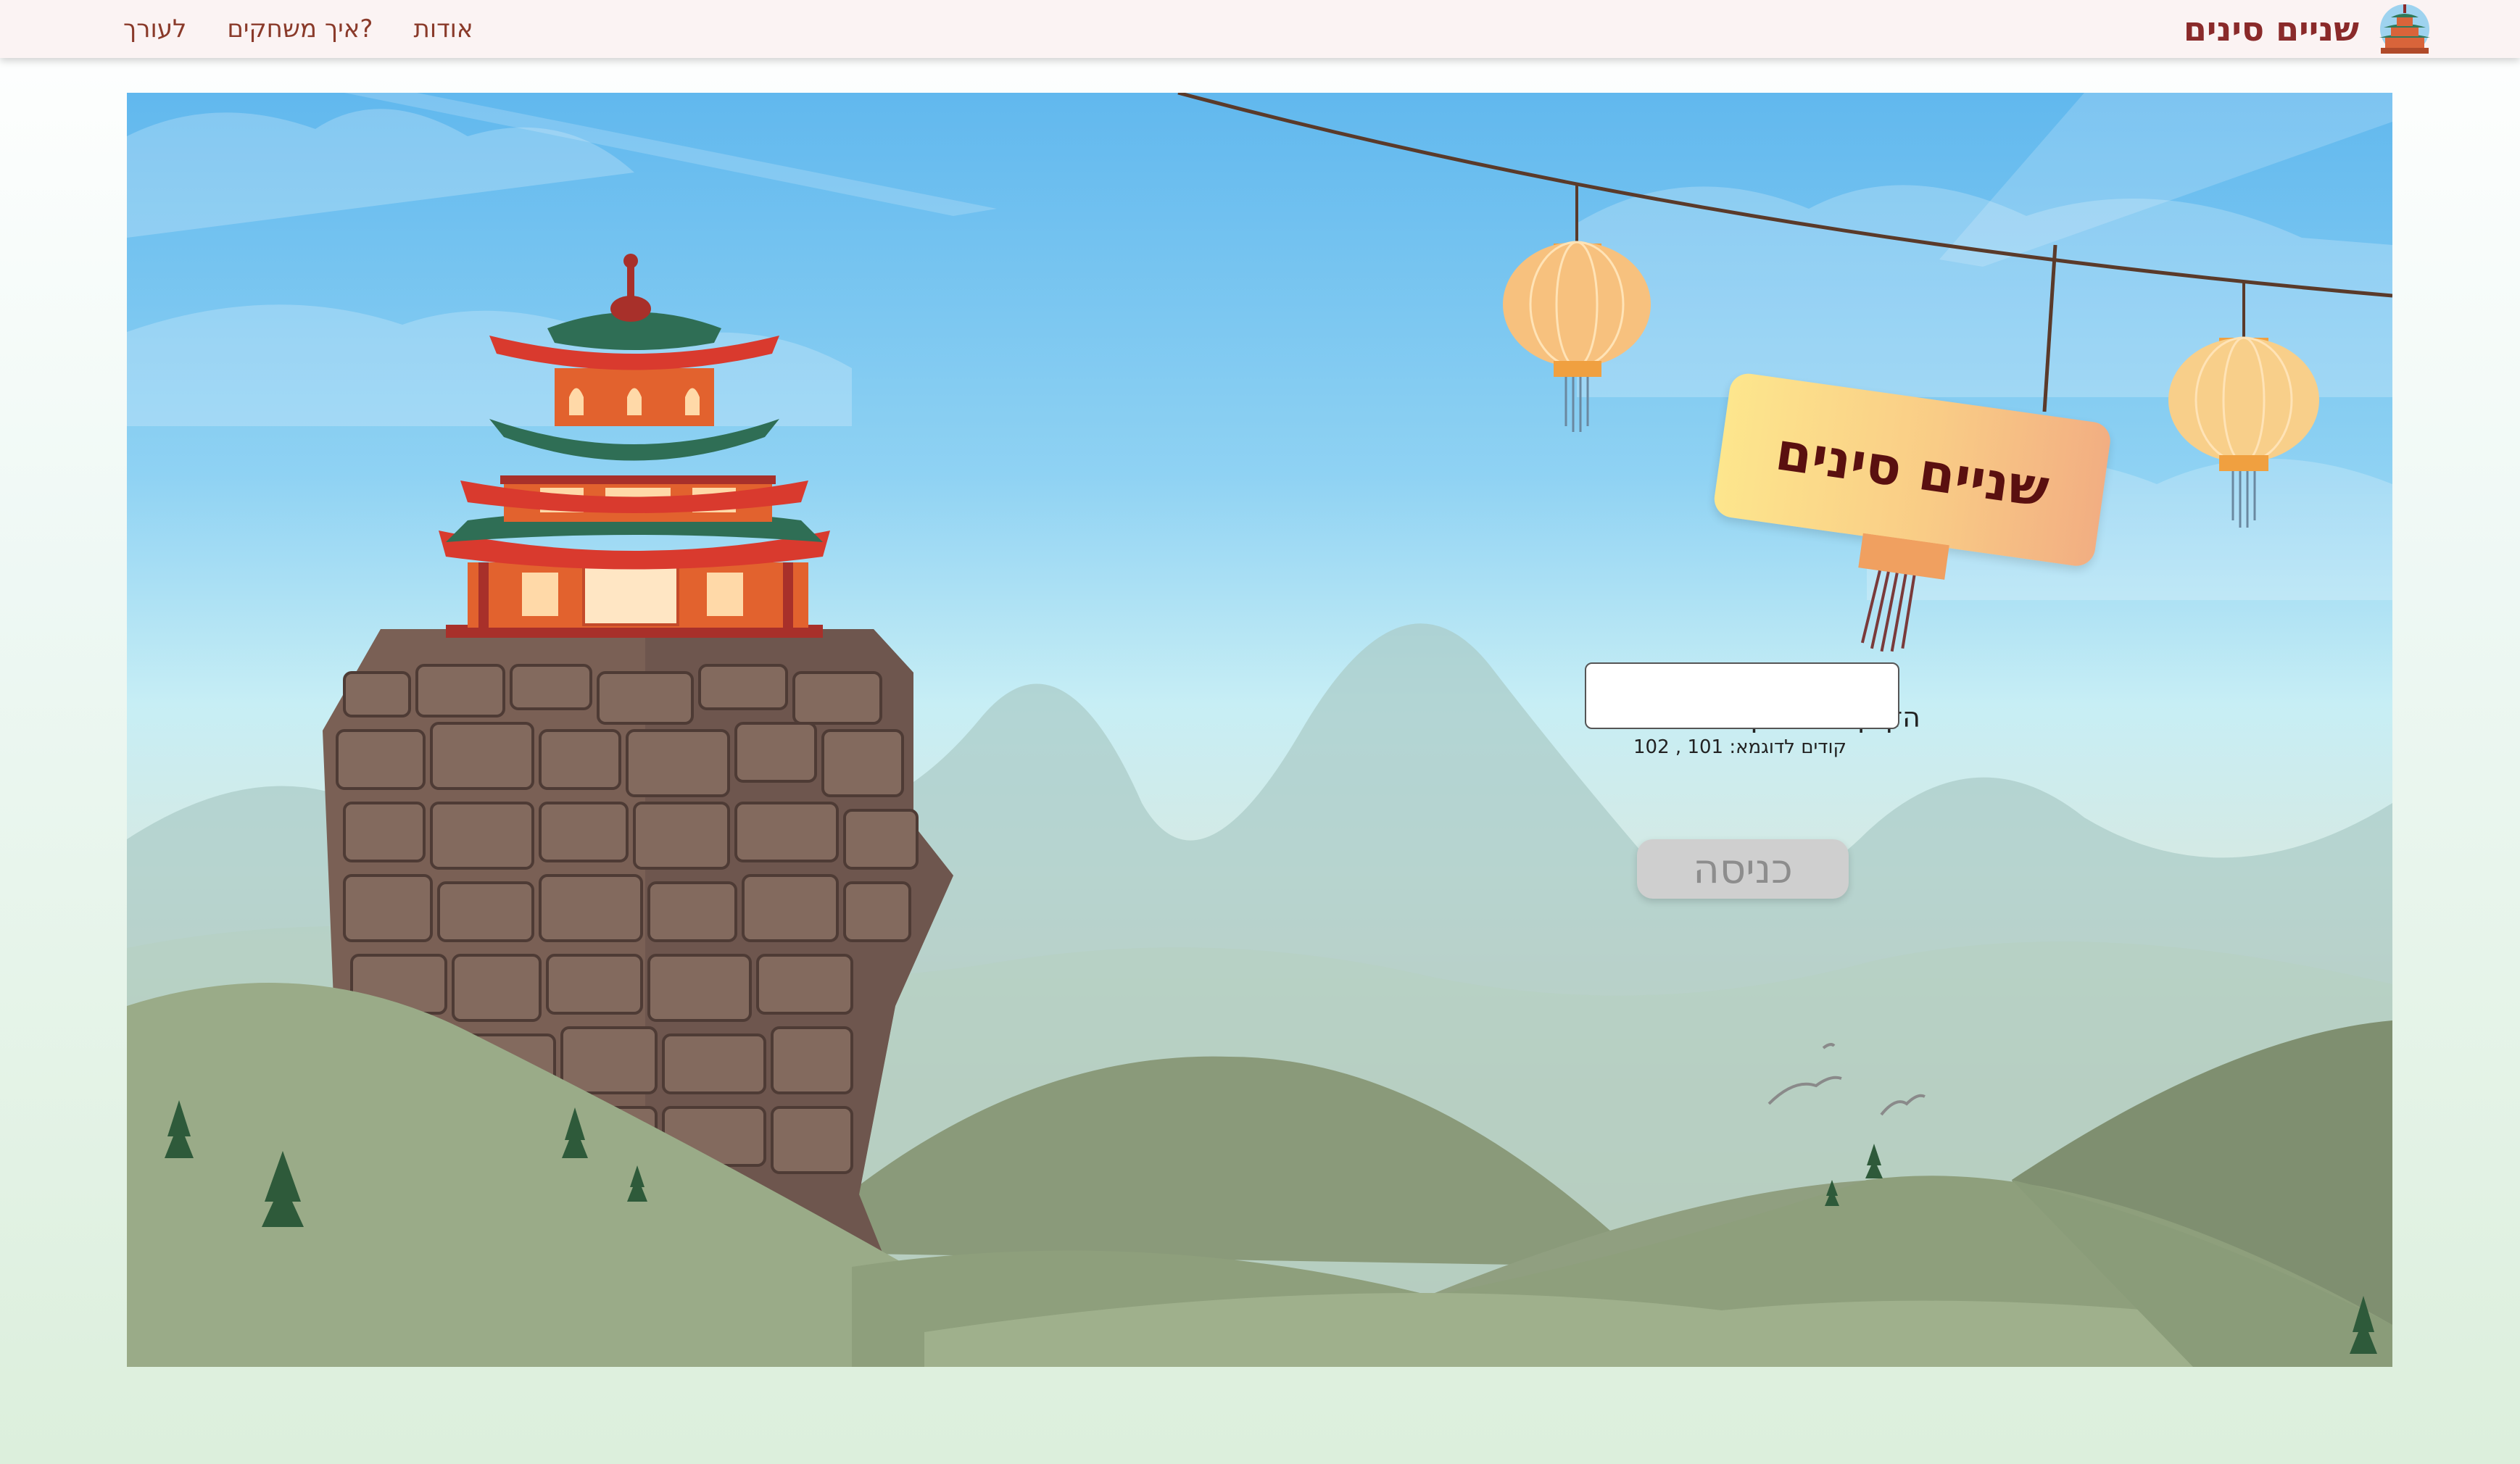 The height and width of the screenshot is (1464, 2520). Describe the element at coordinates (1743, 869) in the screenshot. I see `enter-button: כניסה` at that location.